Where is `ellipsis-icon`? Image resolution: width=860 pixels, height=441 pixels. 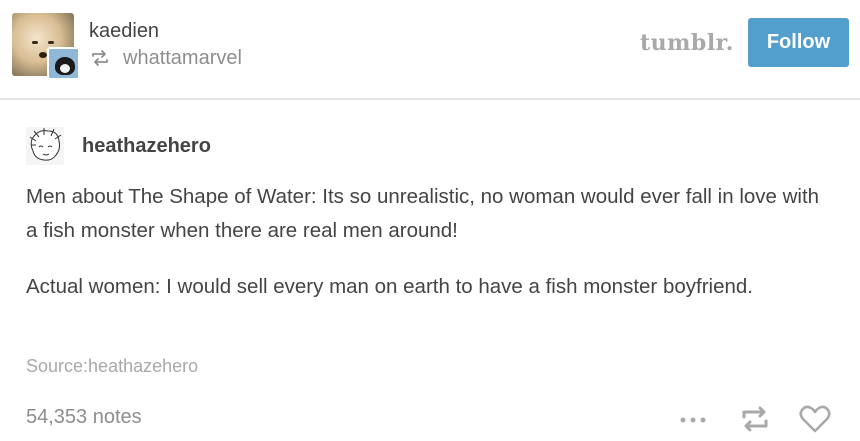 ellipsis-icon is located at coordinates (693, 420).